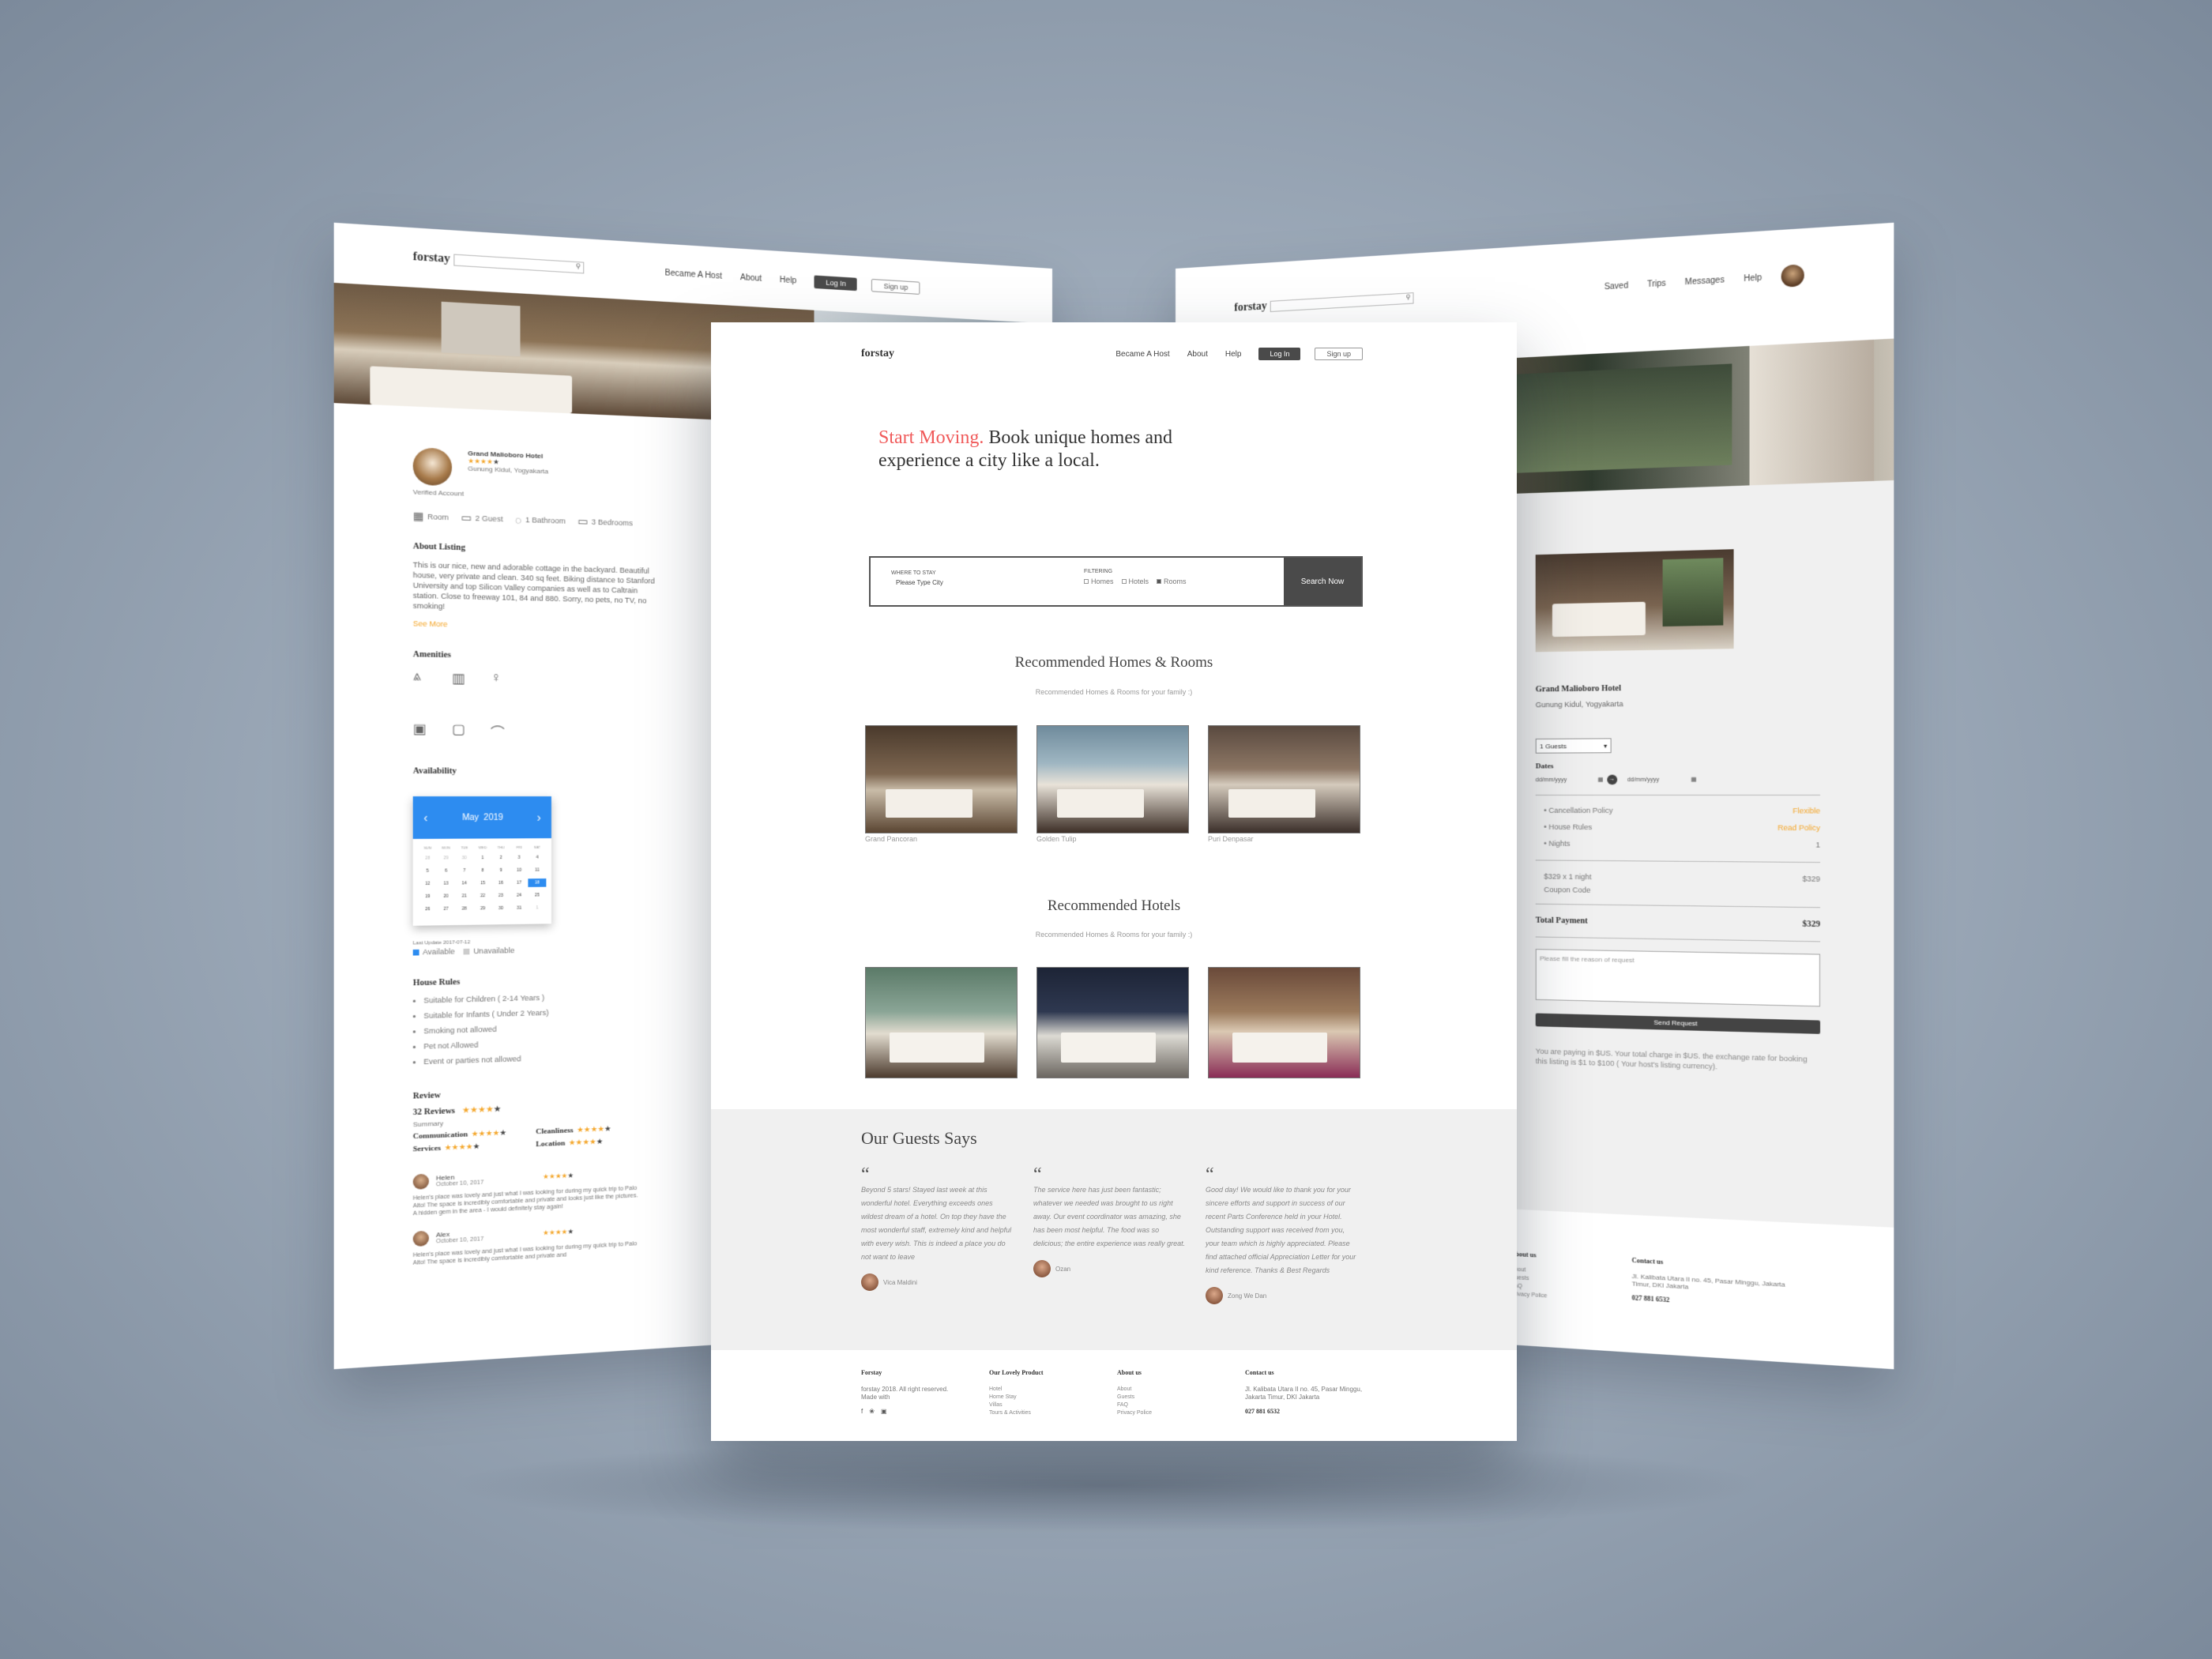 This screenshot has height=1659, width=2212. What do you see at coordinates (1565, 780) in the screenshot?
I see `checkin-date-input: dd/mm/yyyy` at bounding box center [1565, 780].